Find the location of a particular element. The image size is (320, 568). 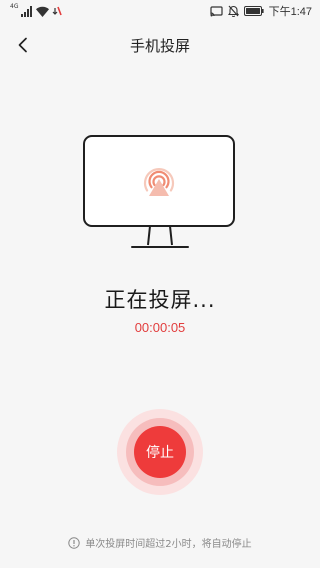

battery-icon is located at coordinates (253, 11).